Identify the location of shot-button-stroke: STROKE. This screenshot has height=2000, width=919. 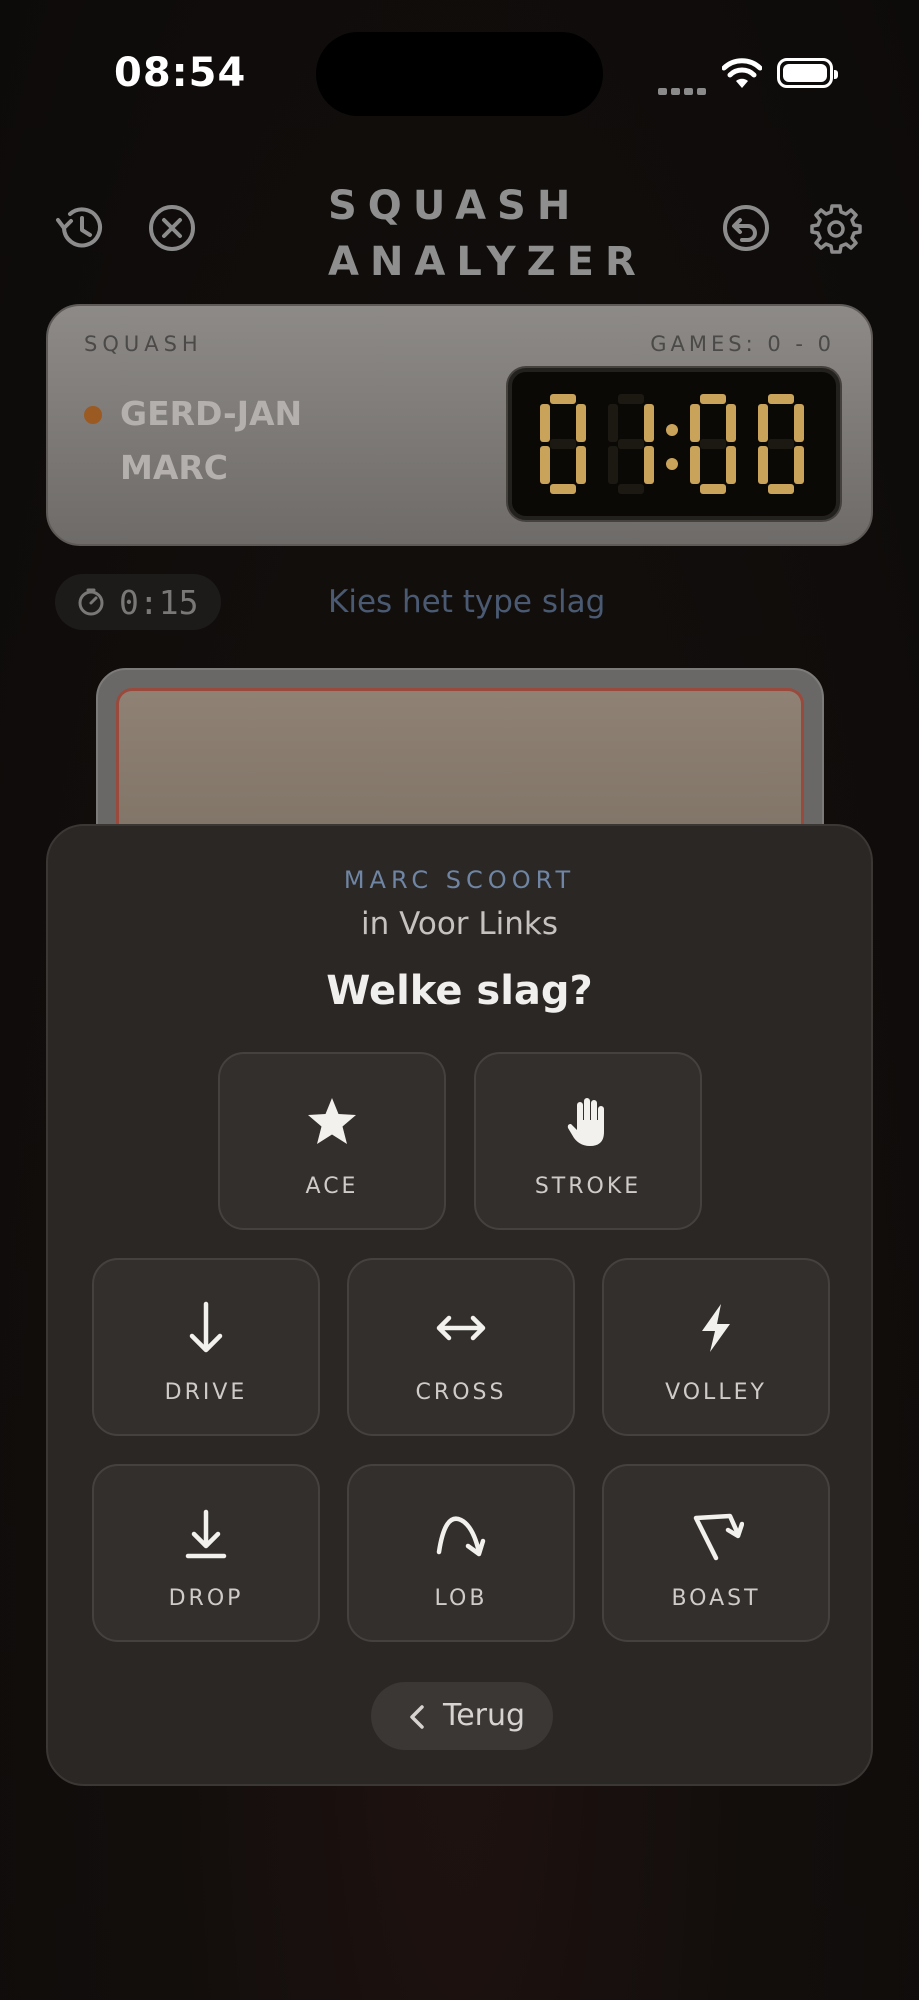
(588, 1141).